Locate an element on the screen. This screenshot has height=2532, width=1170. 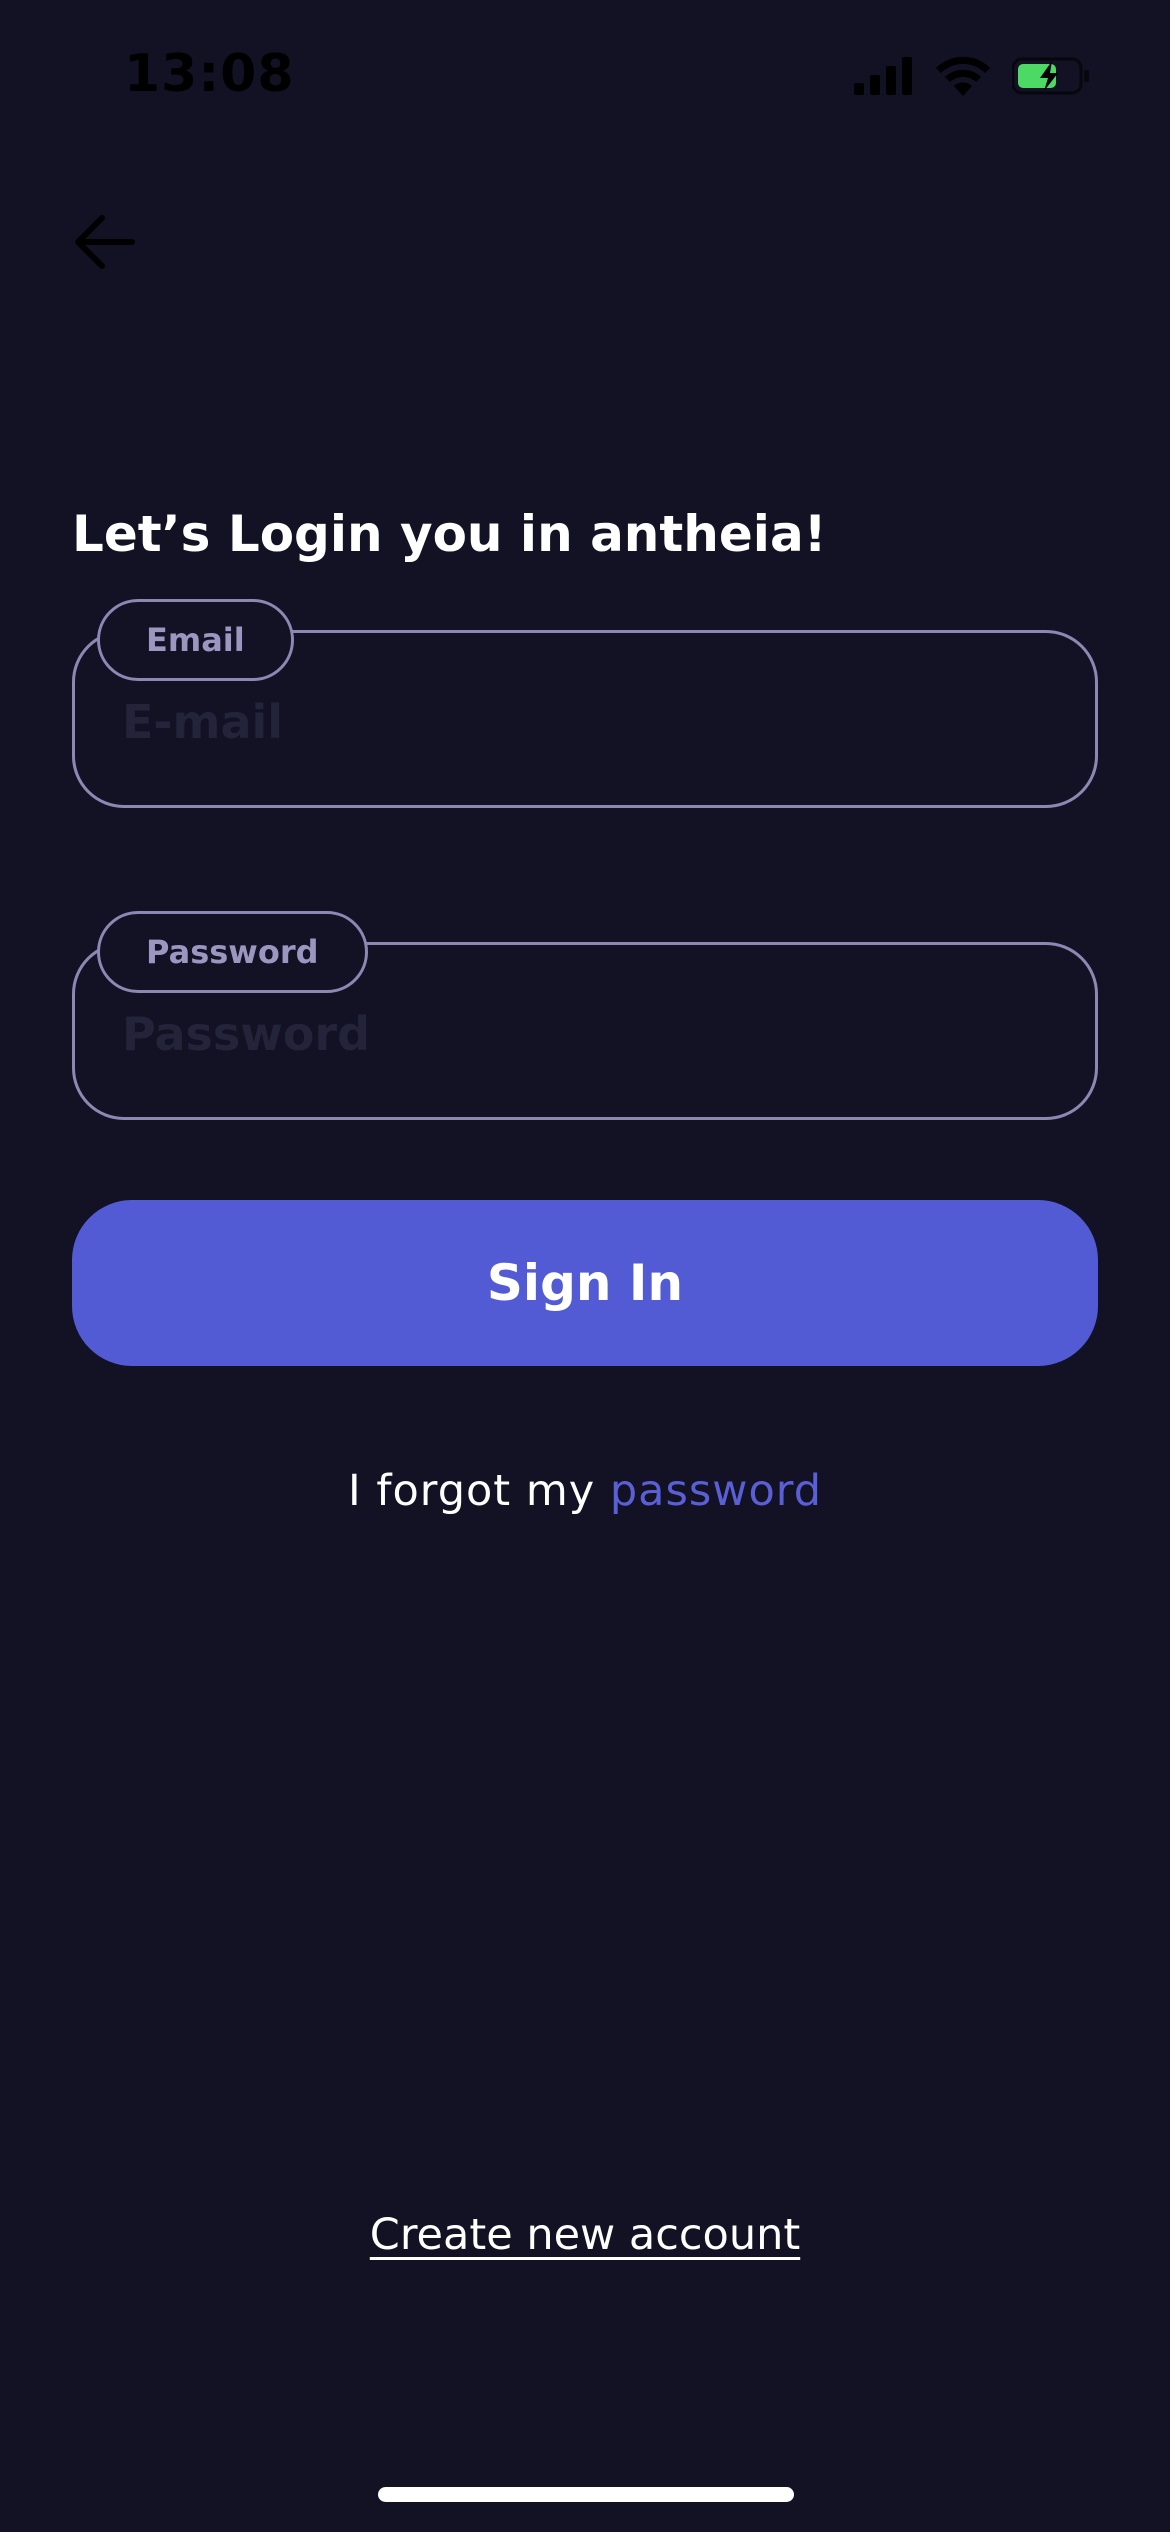
password-field-group: Password is located at coordinates (585, 1015).